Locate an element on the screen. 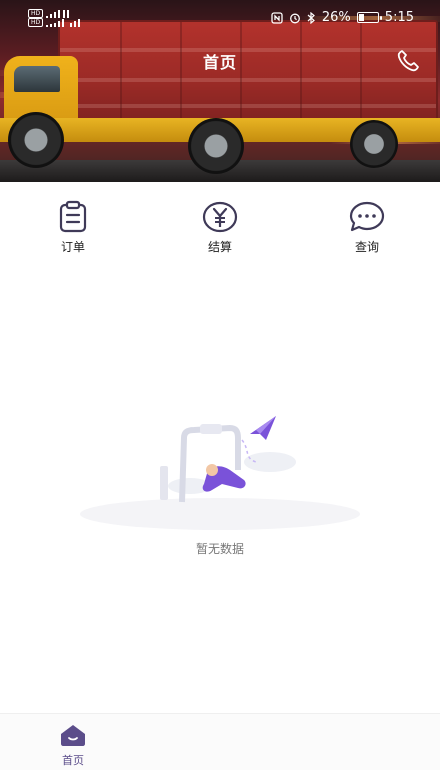  battery-percent: 26% is located at coordinates (336, 17).